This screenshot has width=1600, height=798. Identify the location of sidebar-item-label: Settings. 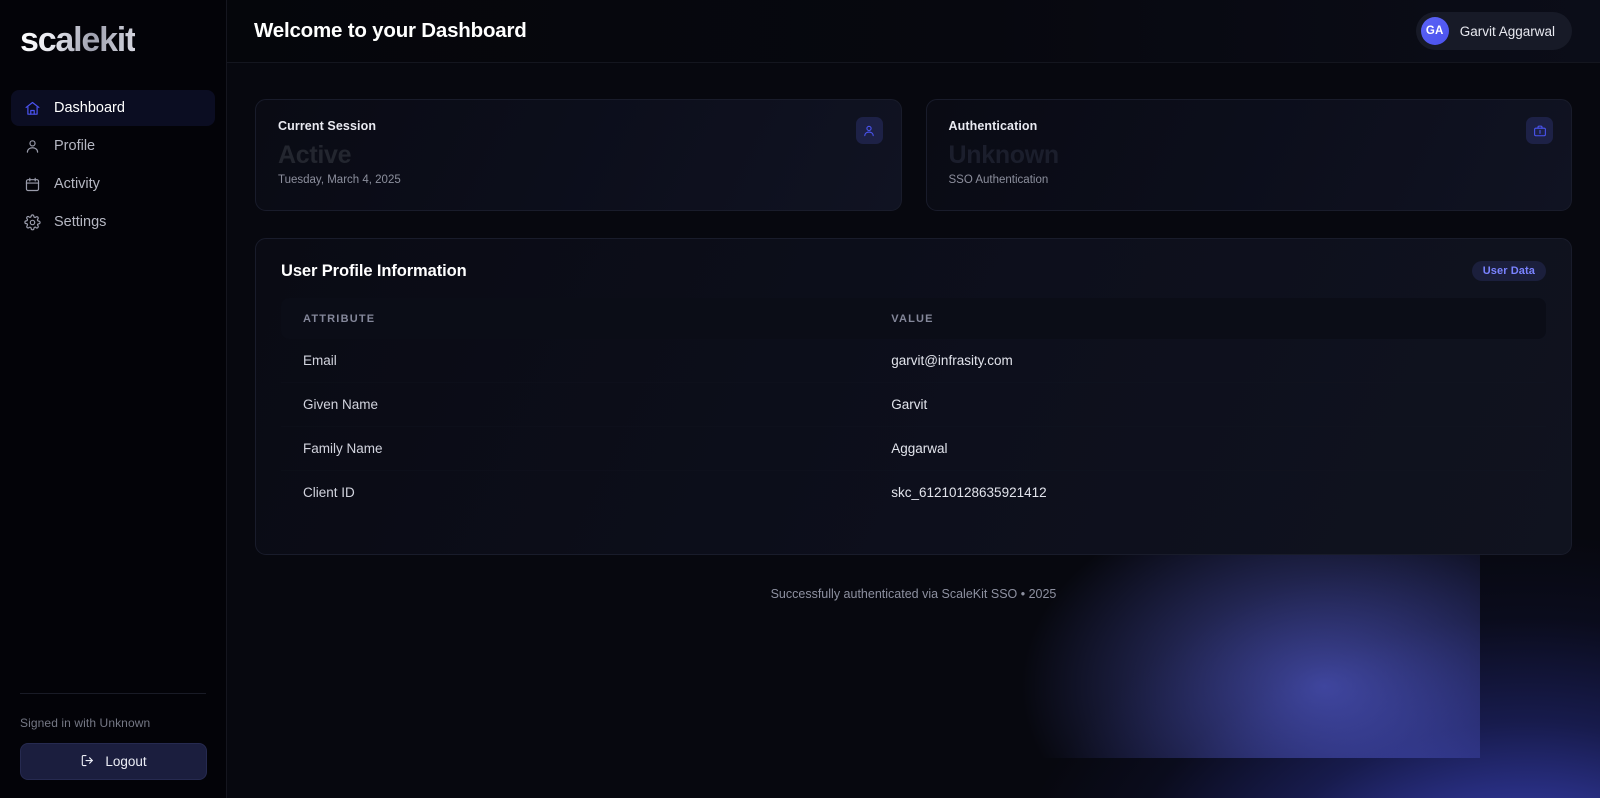
(80, 222).